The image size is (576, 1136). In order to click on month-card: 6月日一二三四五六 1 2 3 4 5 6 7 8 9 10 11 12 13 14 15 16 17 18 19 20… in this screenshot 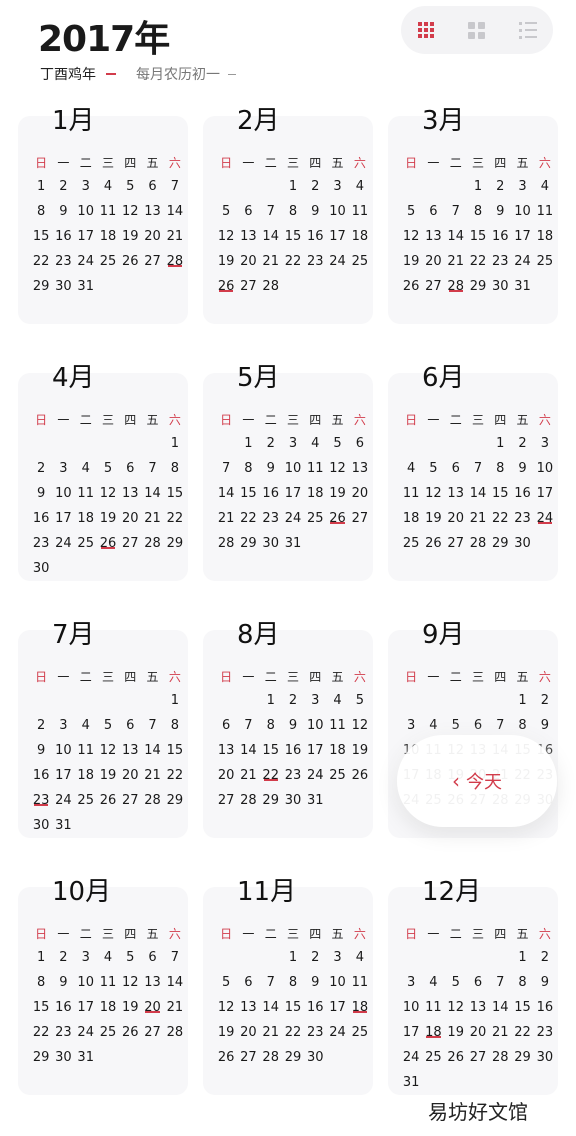, I will do `click(473, 472)`.